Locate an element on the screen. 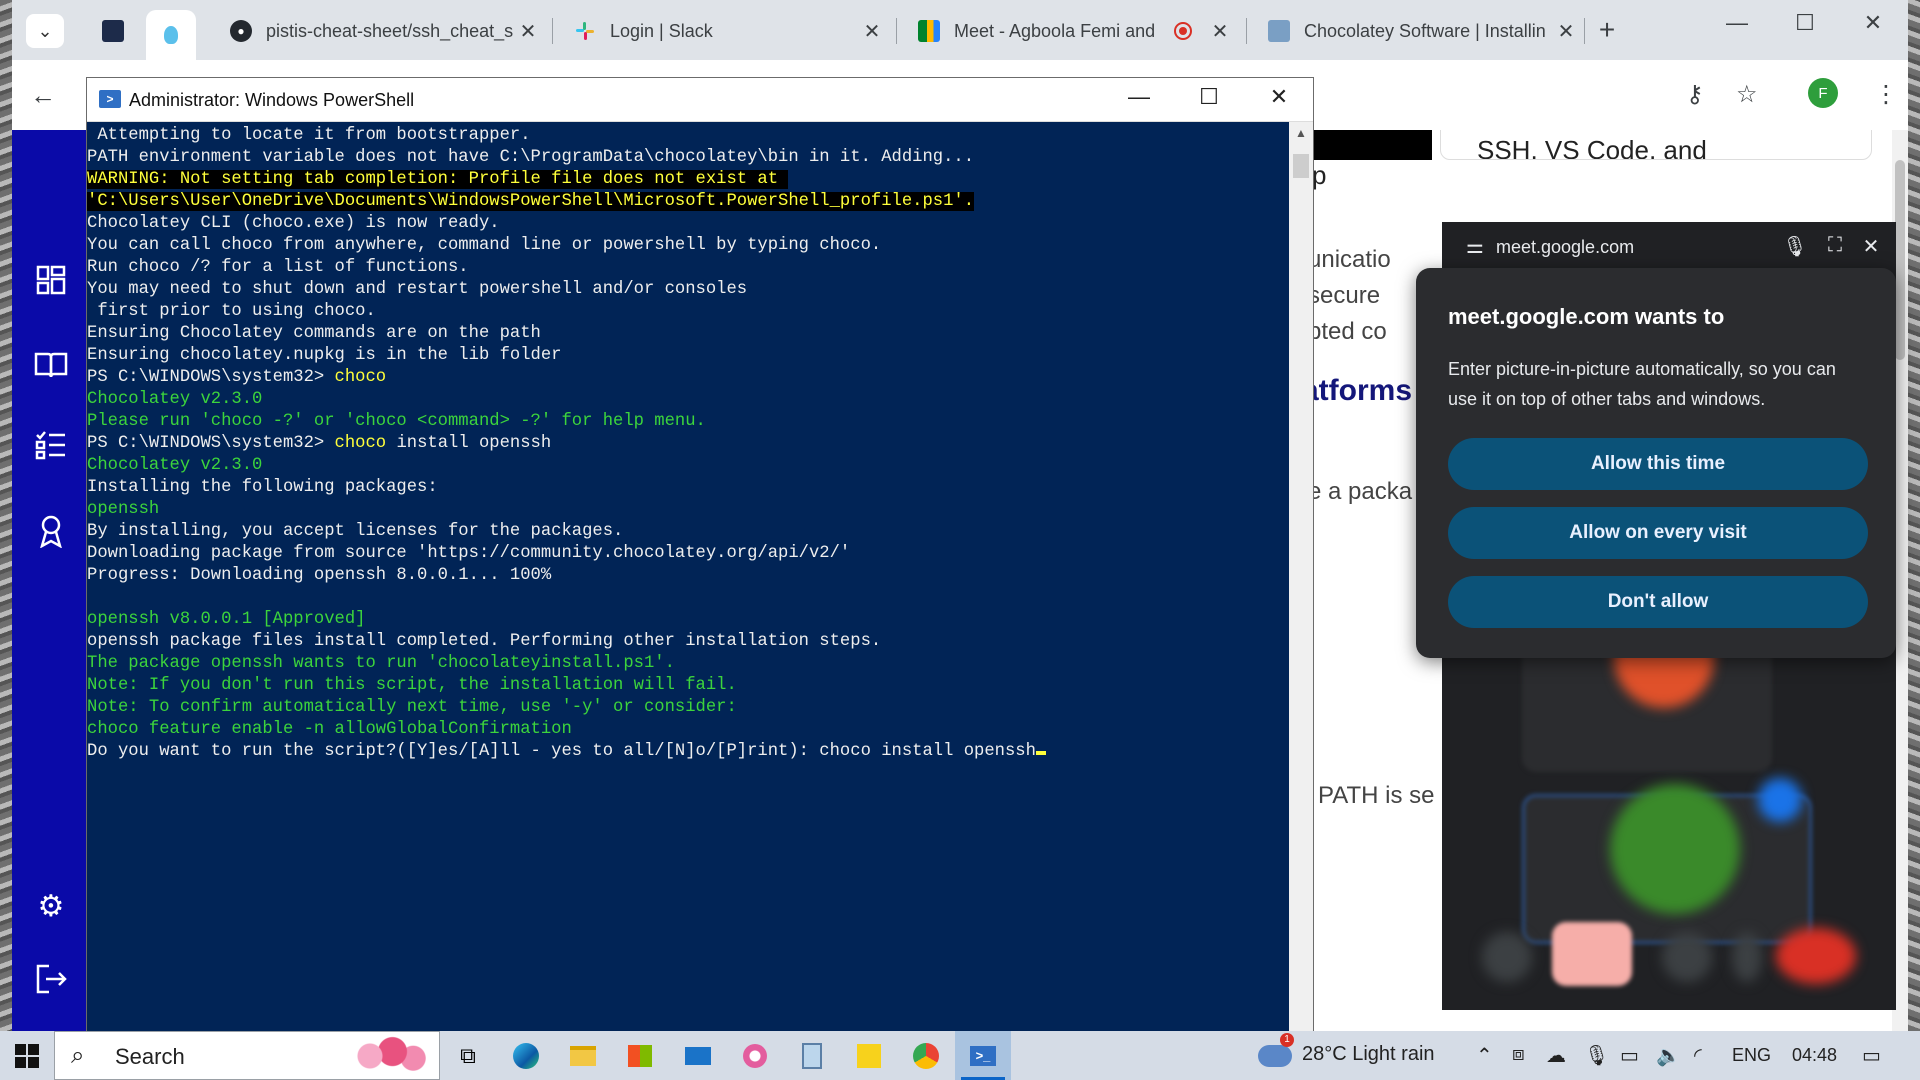  console-line: openssh is located at coordinates (123, 509).